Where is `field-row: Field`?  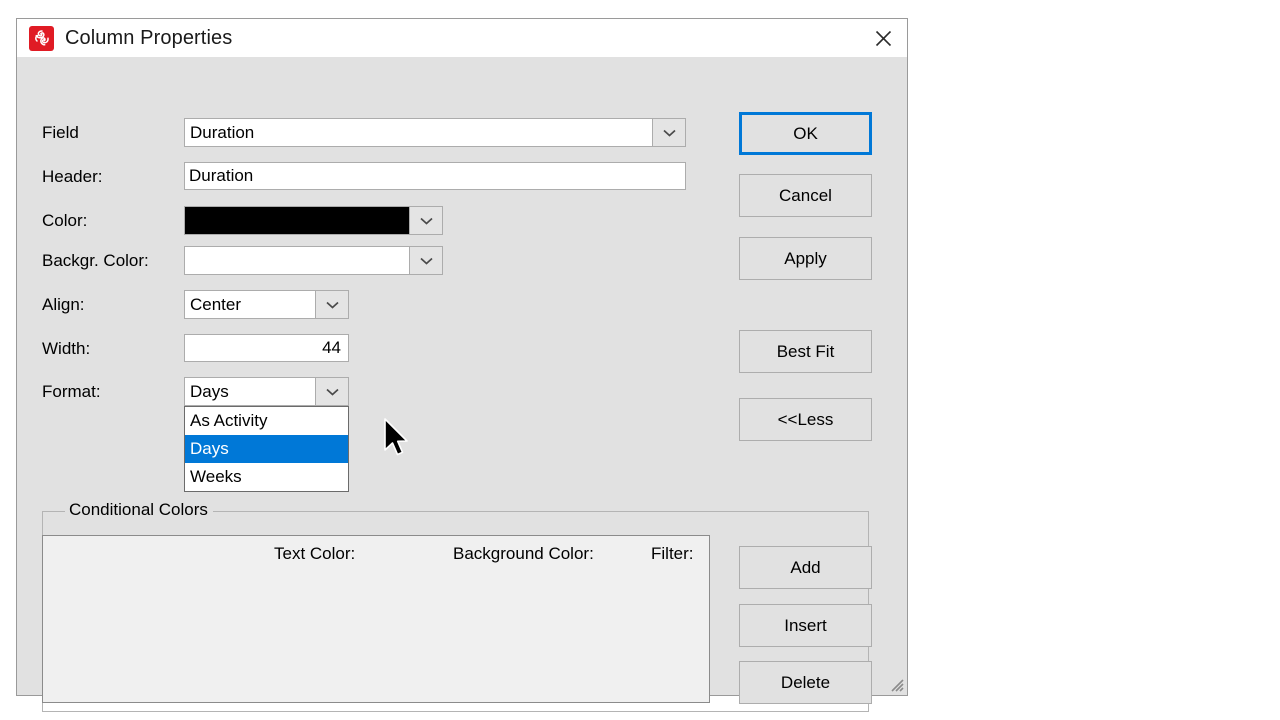 field-row: Field is located at coordinates (60, 133).